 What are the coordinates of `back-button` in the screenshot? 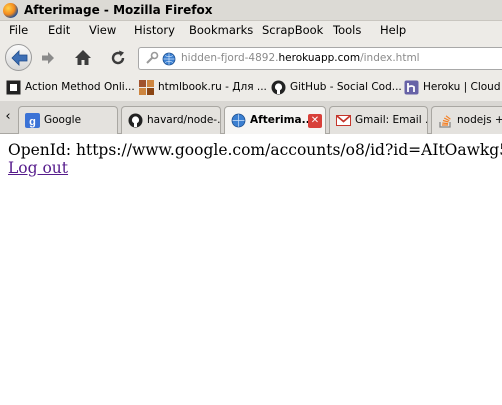 It's located at (18, 57).